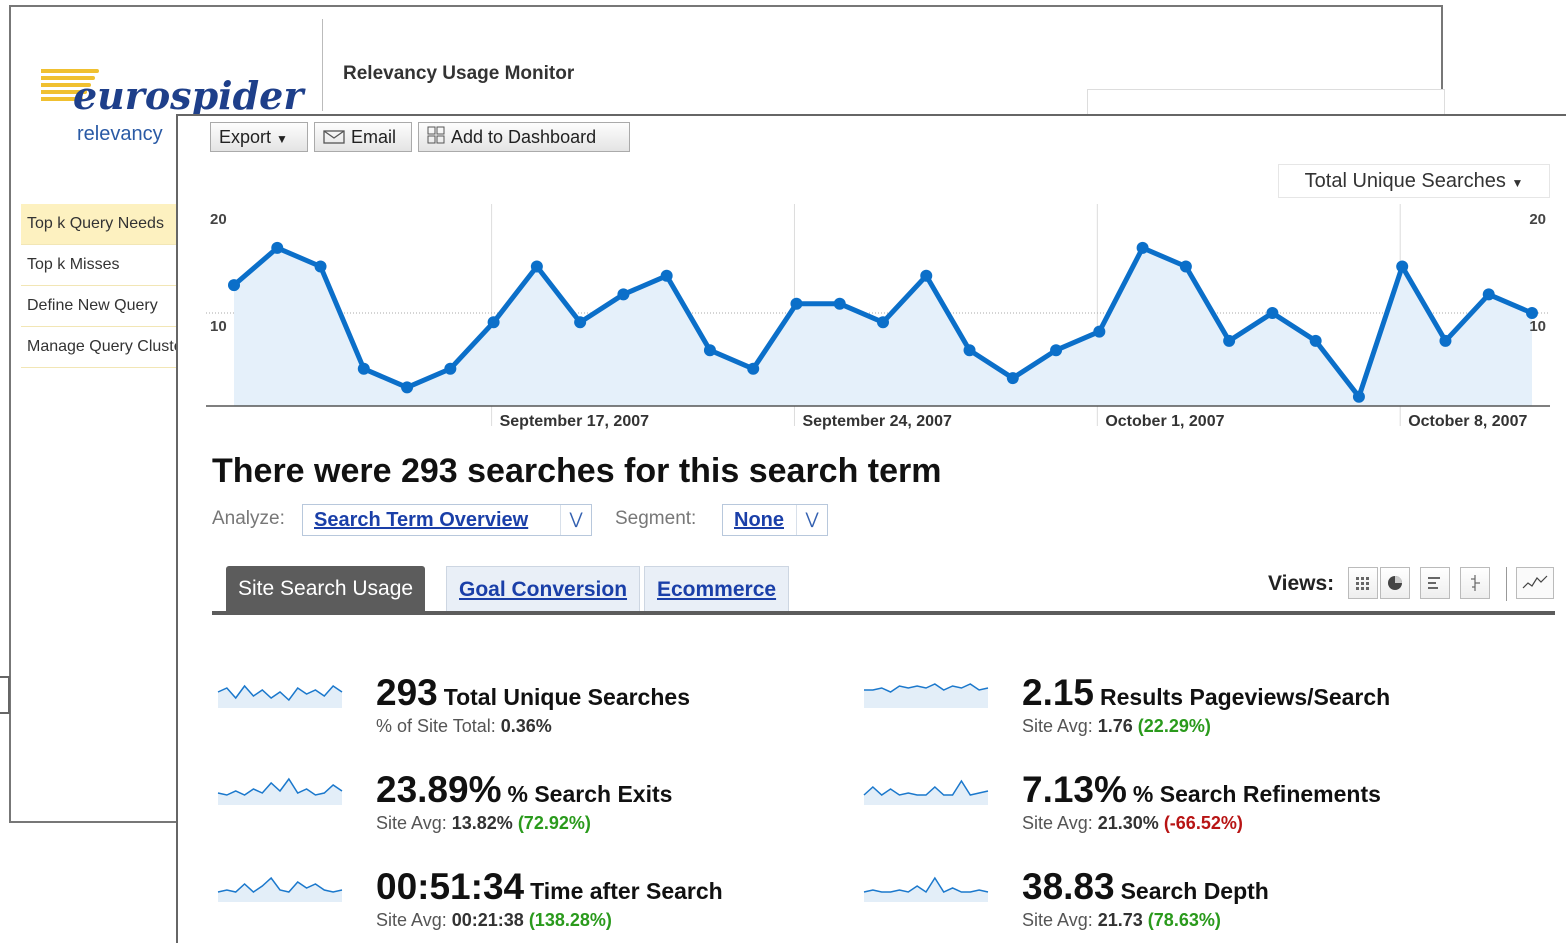 This screenshot has height=946, width=1566. Describe the element at coordinates (494, 920) in the screenshot. I see `metric-comparison: Site Avg: 00:21:38 (138.28%)` at that location.